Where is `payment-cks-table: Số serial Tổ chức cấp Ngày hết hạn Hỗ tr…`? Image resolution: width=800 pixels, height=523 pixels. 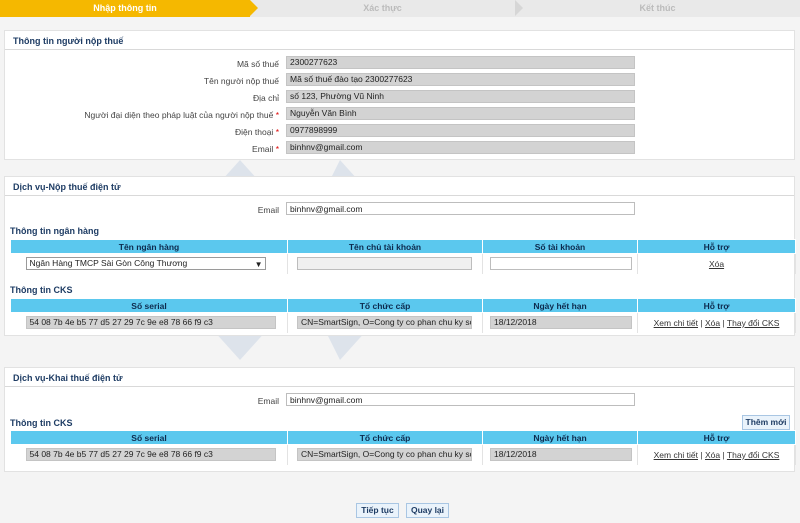 payment-cks-table: Số serial Tổ chức cấp Ngày hết hạn Hỗ tr… is located at coordinates (403, 315).